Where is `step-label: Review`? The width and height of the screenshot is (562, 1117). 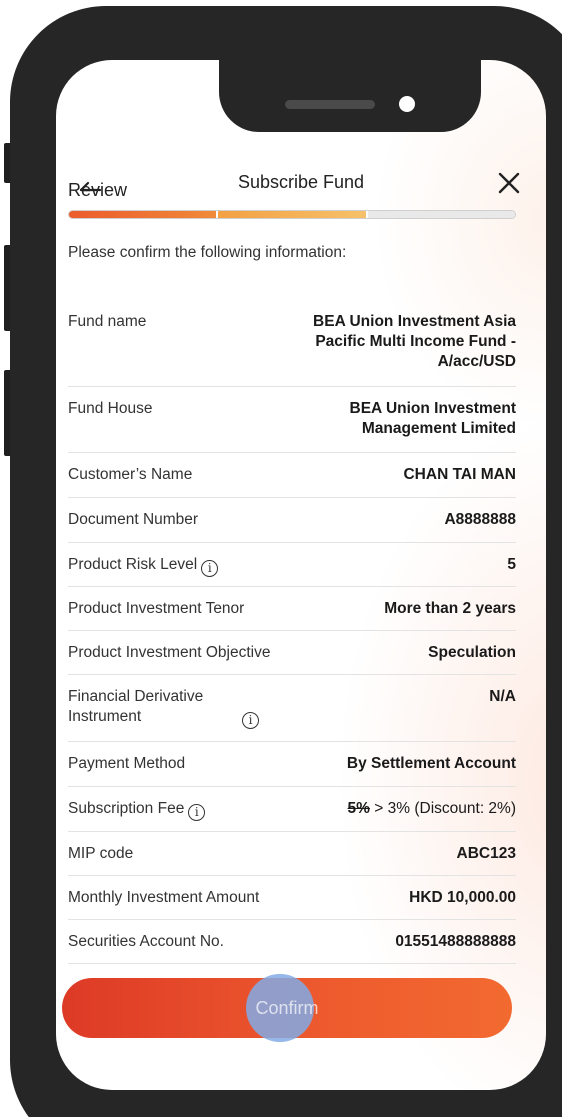 step-label: Review is located at coordinates (98, 190).